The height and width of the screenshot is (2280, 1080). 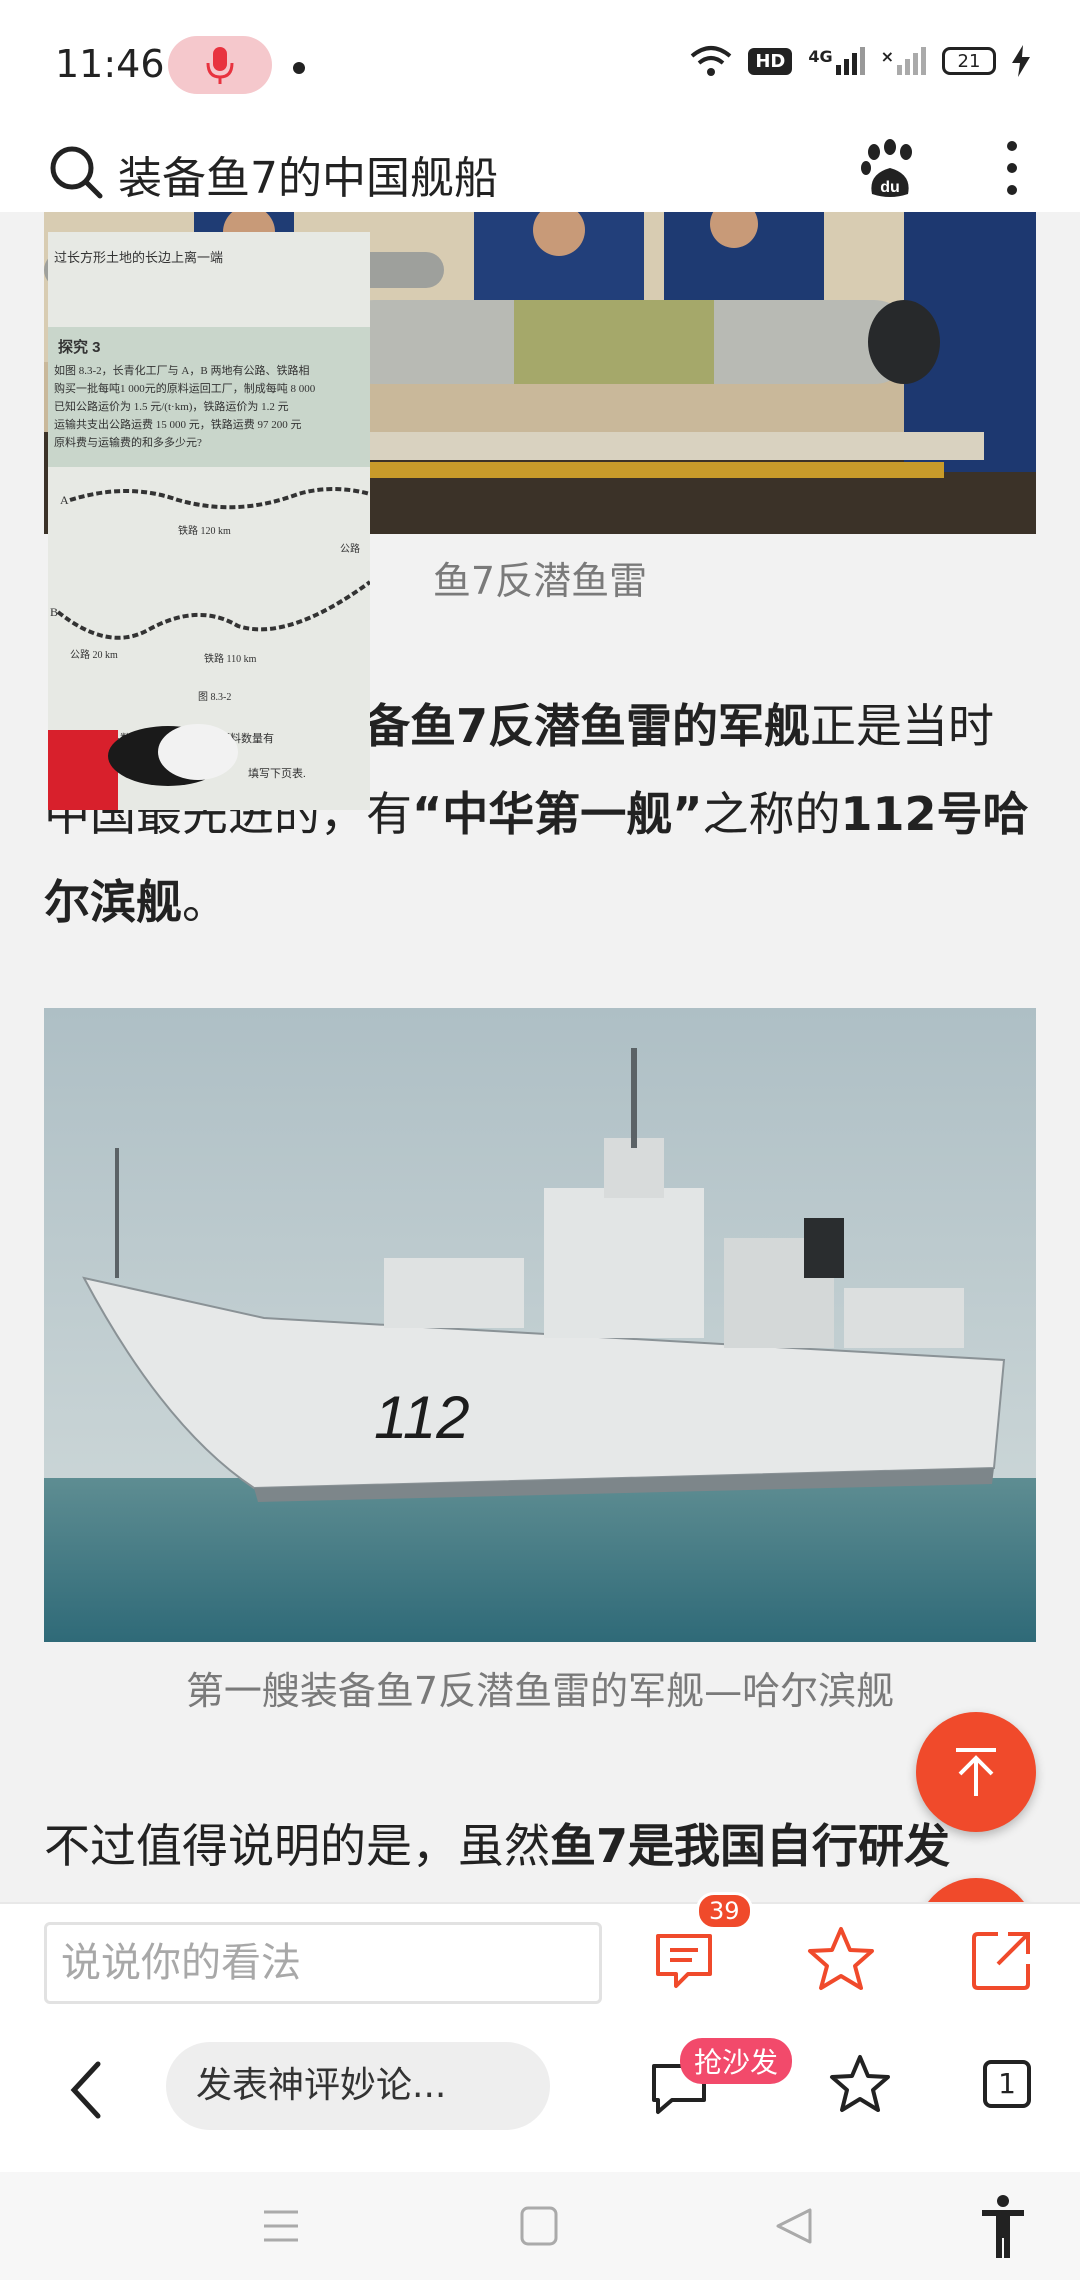 What do you see at coordinates (750, 1846) in the screenshot?
I see `para2-bold-1: 鱼7是我国自行研发` at bounding box center [750, 1846].